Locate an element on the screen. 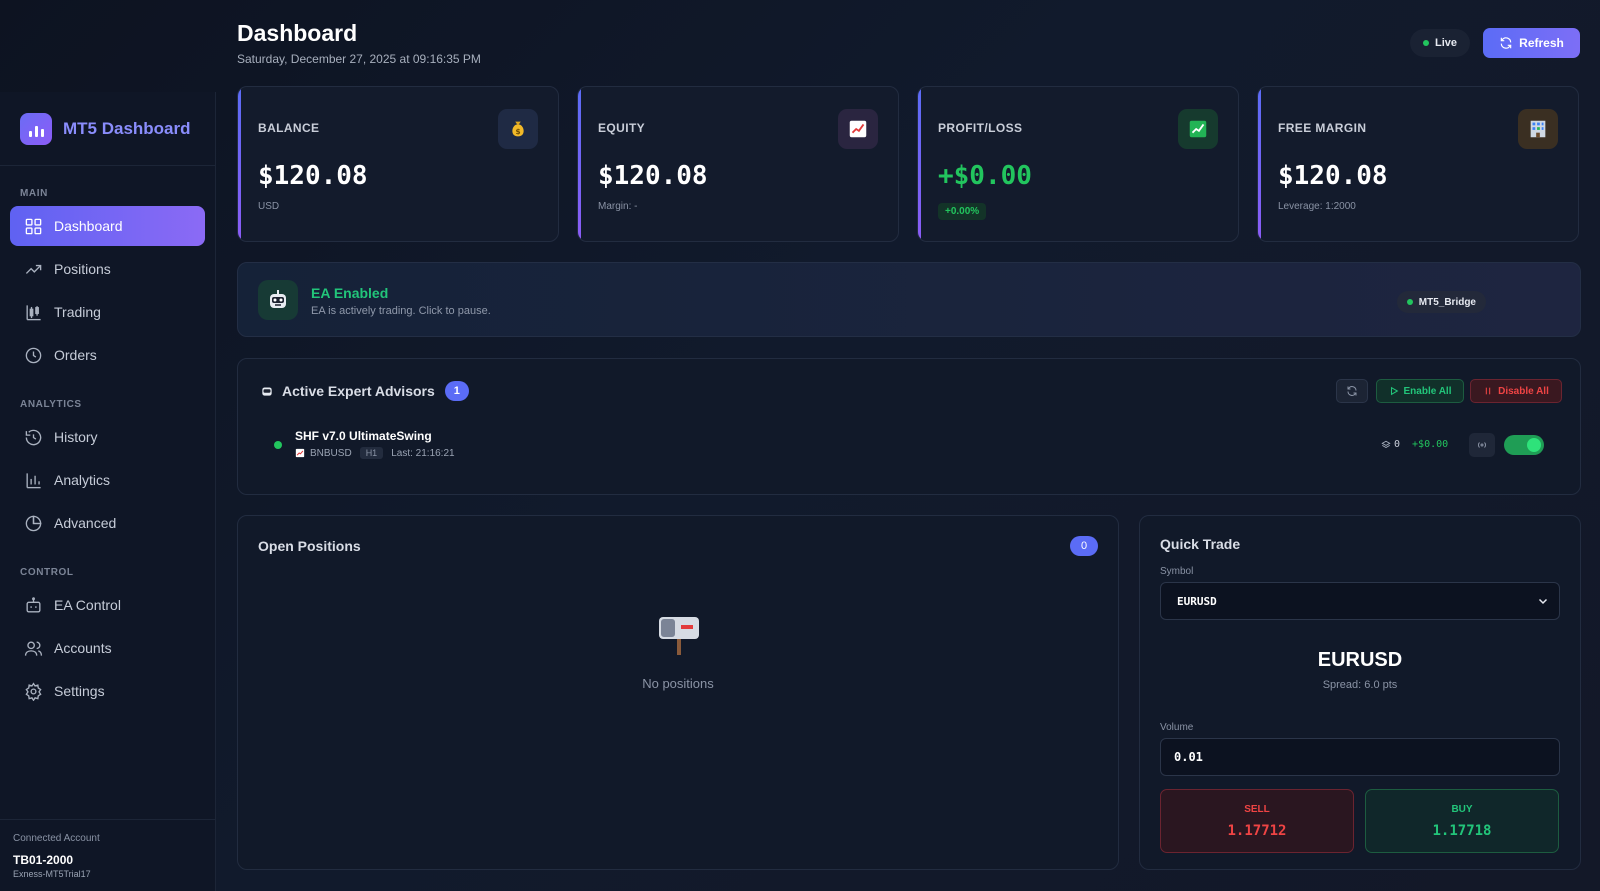 This screenshot has width=1600, height=891. sidebar-item-label: Positions is located at coordinates (82, 269).